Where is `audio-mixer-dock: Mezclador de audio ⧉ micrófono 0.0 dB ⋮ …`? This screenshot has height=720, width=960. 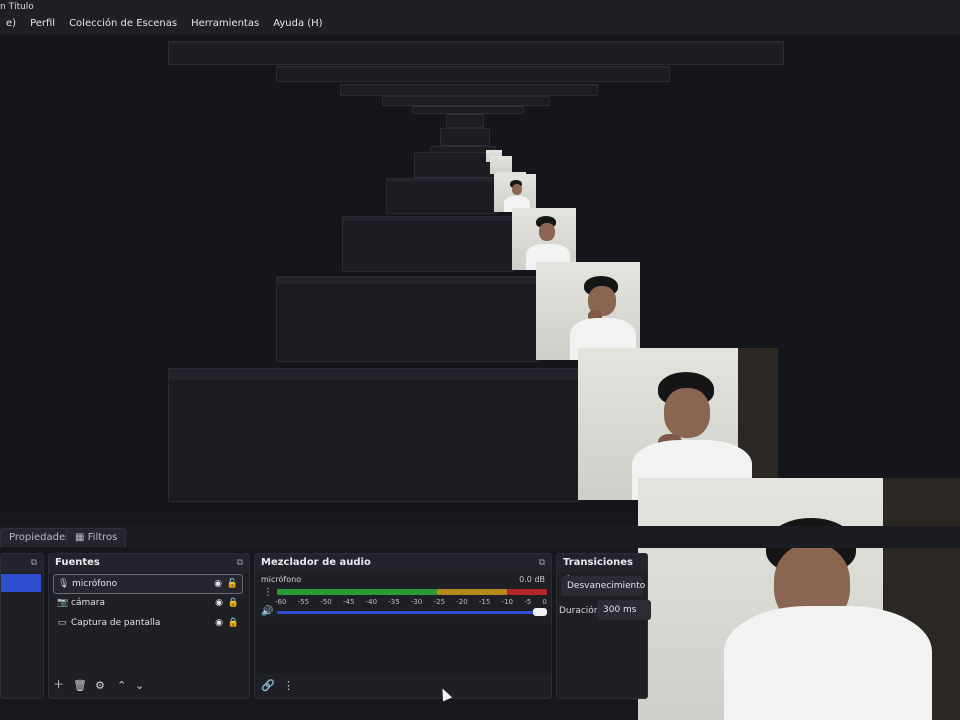 audio-mixer-dock: Mezclador de audio ⧉ micrófono 0.0 dB ⋮ … is located at coordinates (403, 626).